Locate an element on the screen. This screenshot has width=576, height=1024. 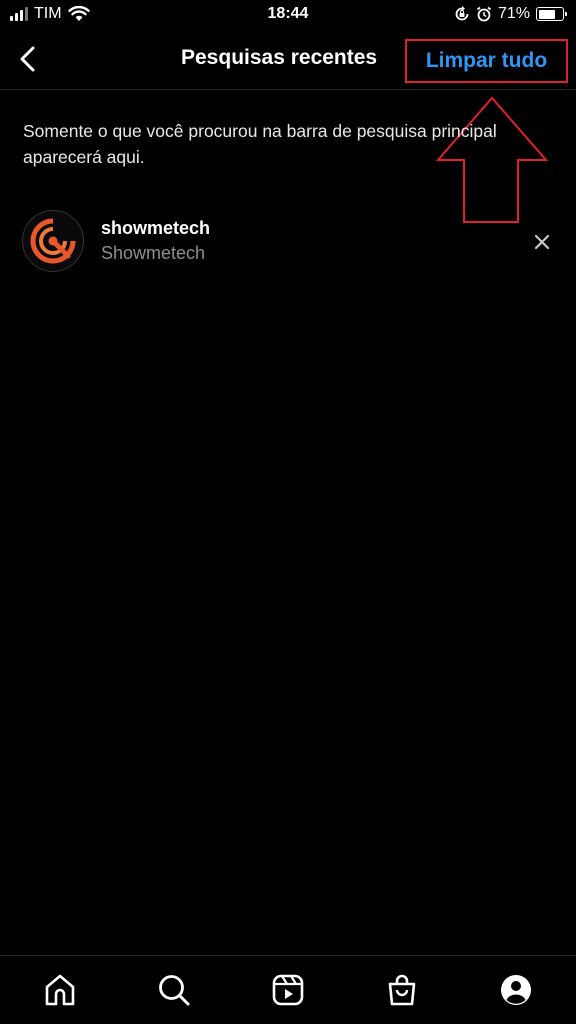
recent-full-name: Showmetech is located at coordinates (153, 253).